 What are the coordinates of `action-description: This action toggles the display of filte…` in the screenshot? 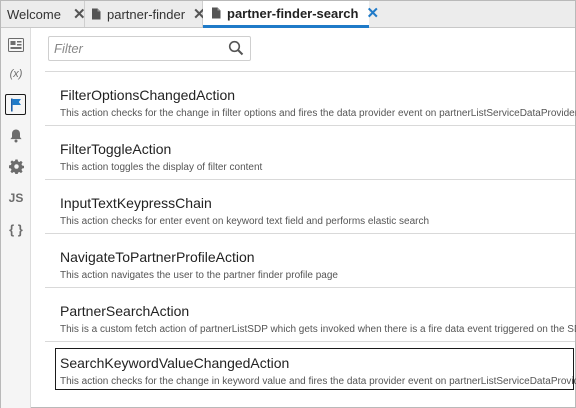 It's located at (161, 167).